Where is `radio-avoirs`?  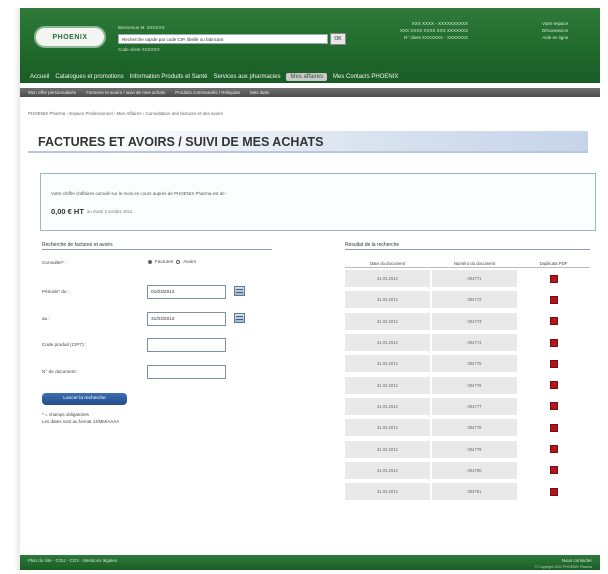 radio-avoirs is located at coordinates (178, 261).